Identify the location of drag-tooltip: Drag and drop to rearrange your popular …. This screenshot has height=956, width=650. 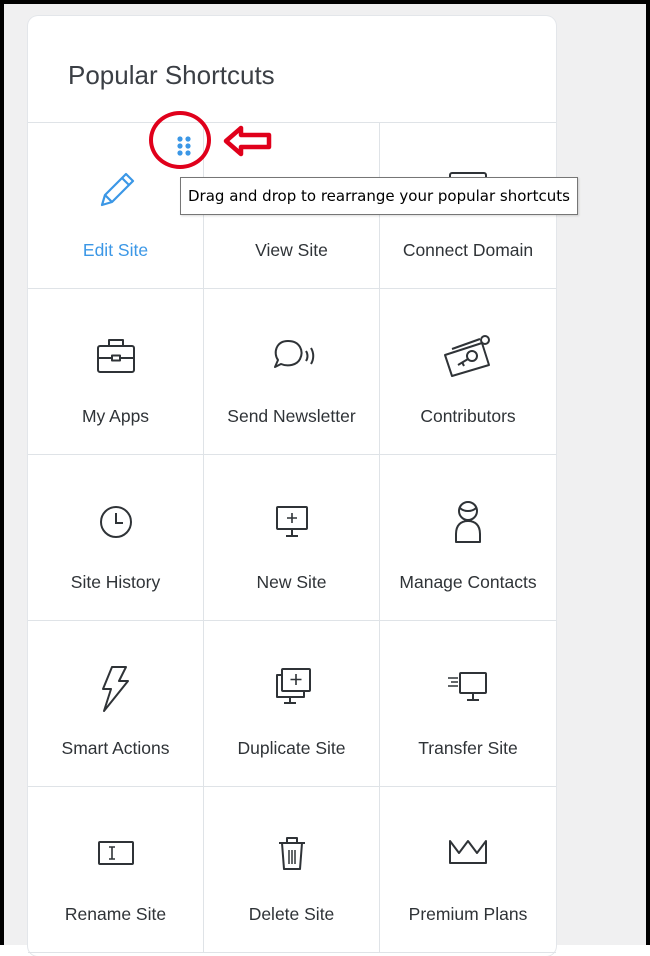
(379, 196).